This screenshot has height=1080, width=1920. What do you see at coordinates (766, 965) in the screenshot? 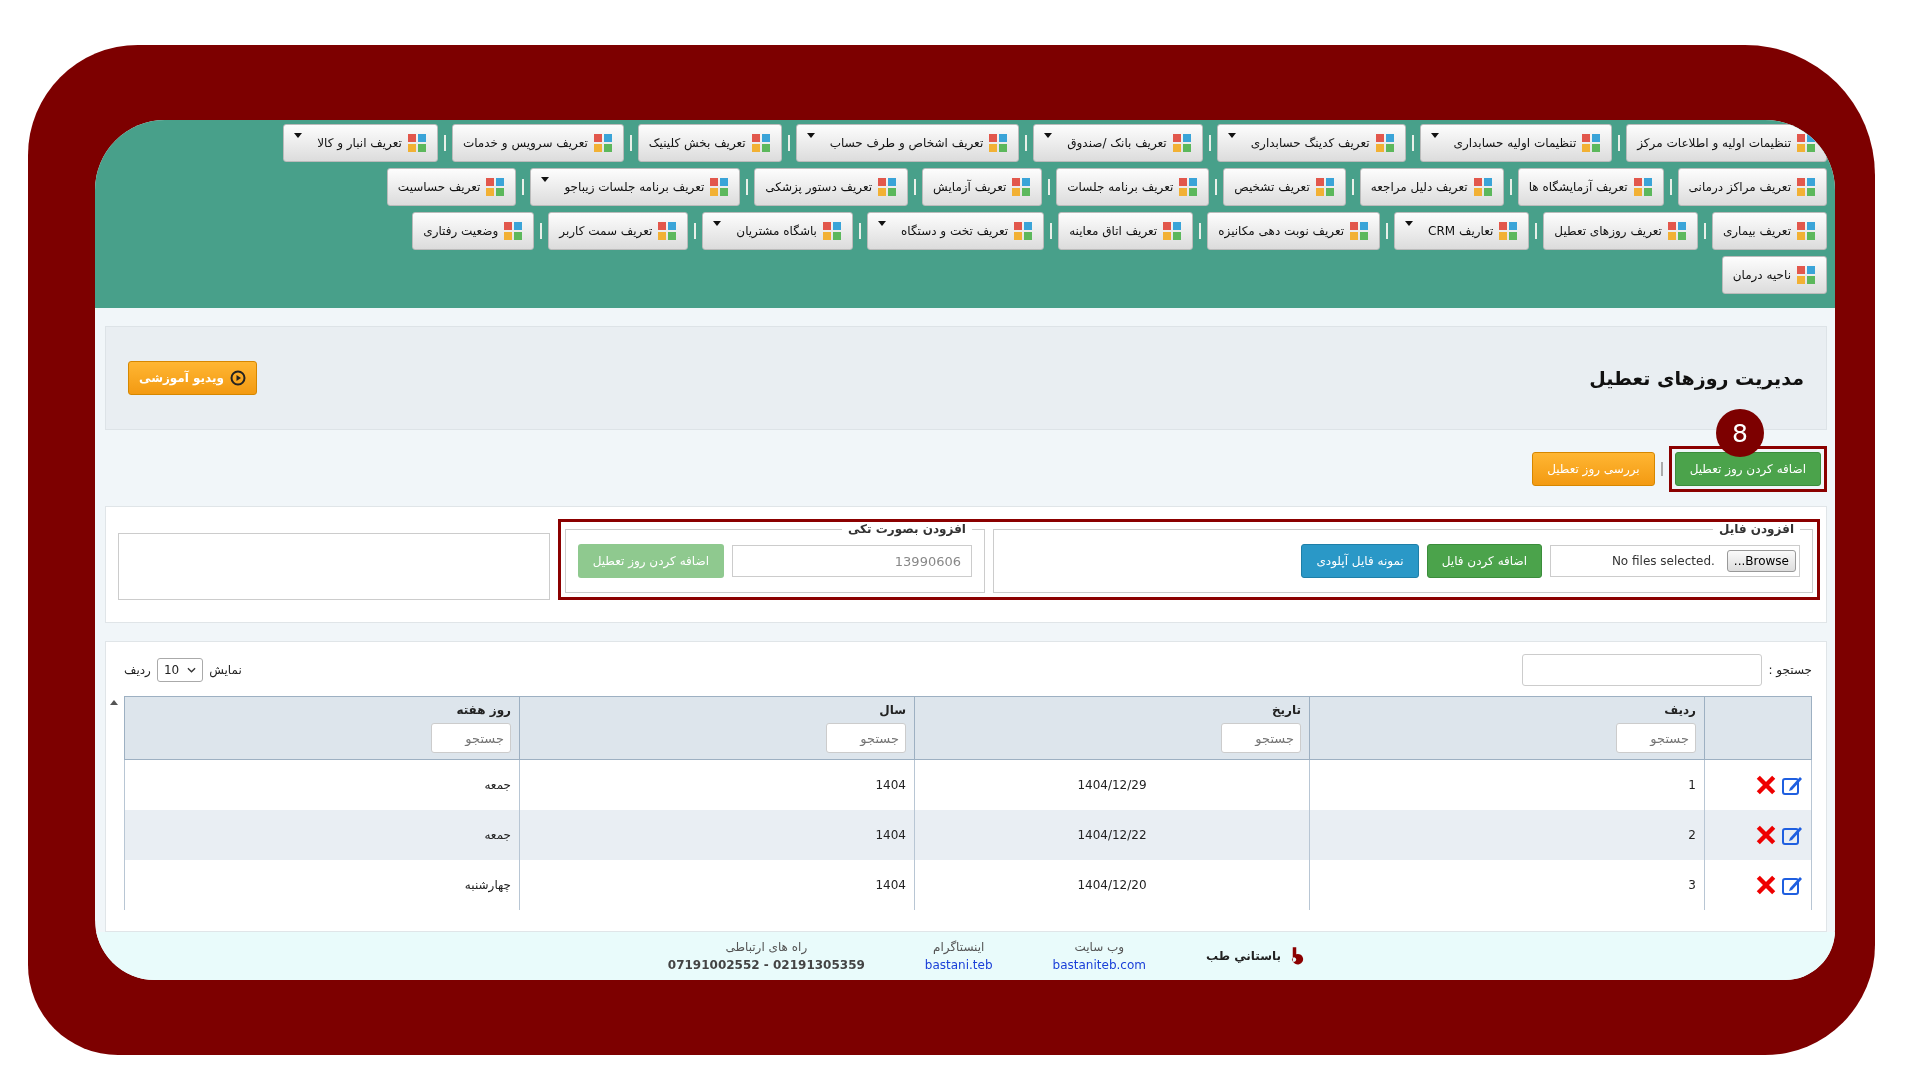
I see `phone-numbers: 07191002552 - 02191305359` at bounding box center [766, 965].